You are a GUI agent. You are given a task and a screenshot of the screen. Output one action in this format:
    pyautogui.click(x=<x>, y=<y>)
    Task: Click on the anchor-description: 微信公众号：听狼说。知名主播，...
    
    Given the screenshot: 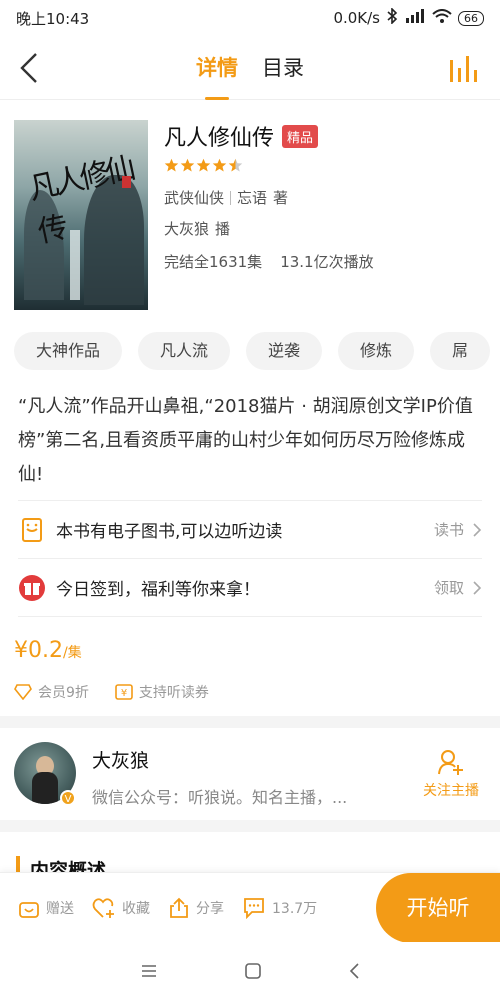 What is the action you would take?
    pyautogui.click(x=220, y=797)
    